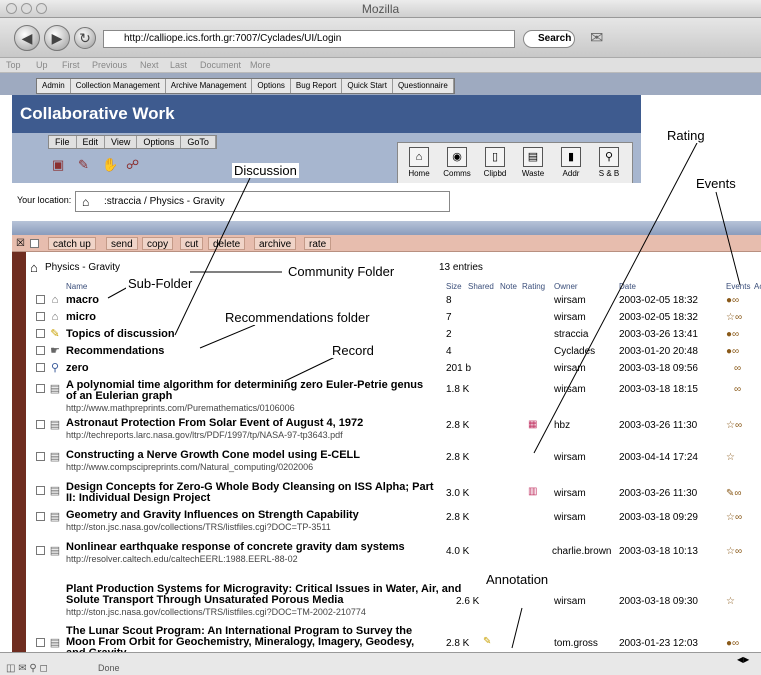  I want to click on menu-goto: GoTo, so click(198, 142).